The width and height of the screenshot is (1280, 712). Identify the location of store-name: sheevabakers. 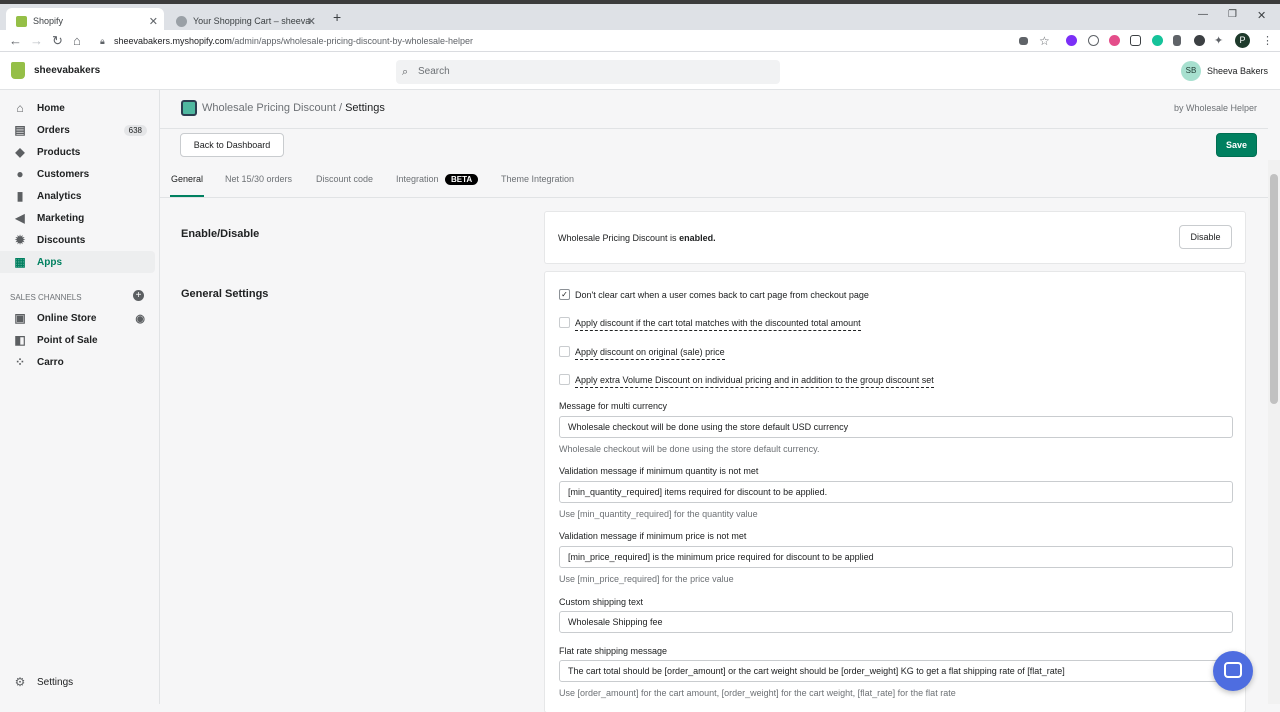
(67, 70).